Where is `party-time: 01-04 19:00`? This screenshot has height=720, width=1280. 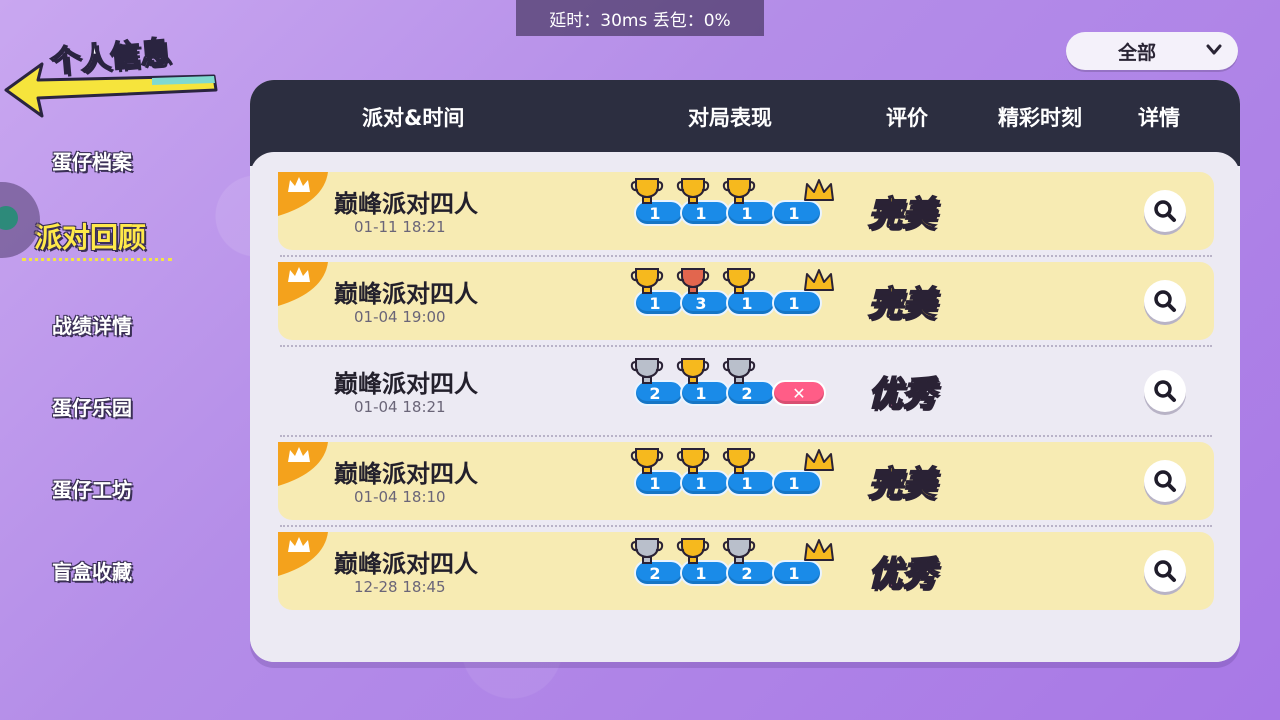 party-time: 01-04 19:00 is located at coordinates (400, 317).